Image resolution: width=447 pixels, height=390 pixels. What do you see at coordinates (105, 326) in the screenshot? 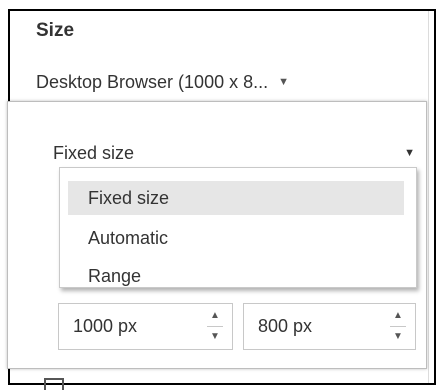
I see `width-value: 1000 px` at bounding box center [105, 326].